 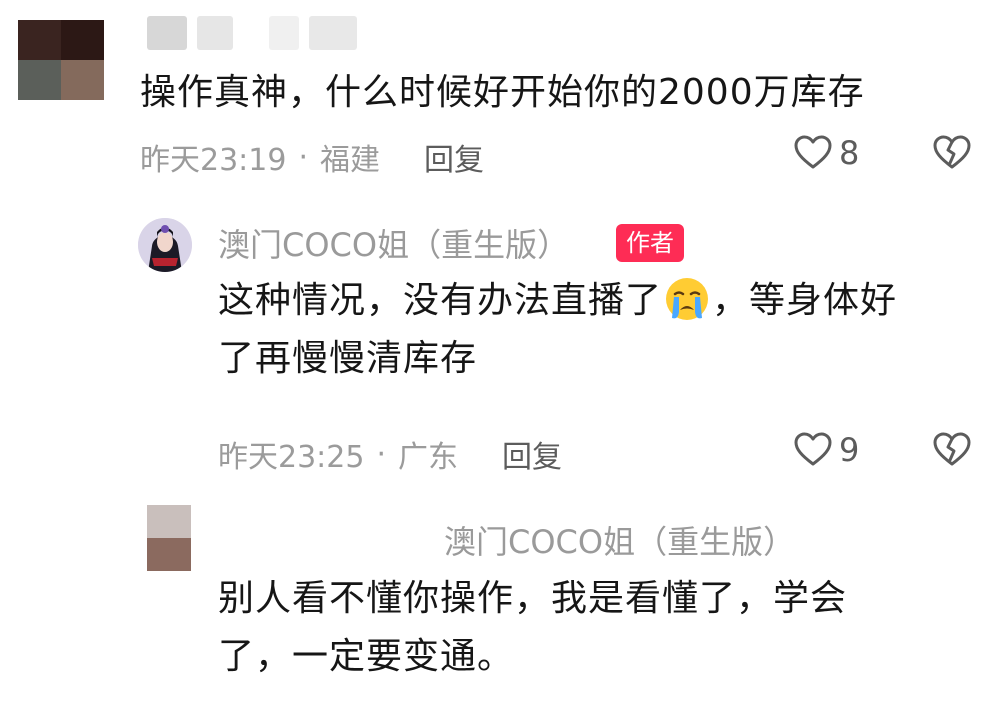 What do you see at coordinates (390, 454) in the screenshot?
I see `comment-meta: 昨天23:25 · 广东 回复` at bounding box center [390, 454].